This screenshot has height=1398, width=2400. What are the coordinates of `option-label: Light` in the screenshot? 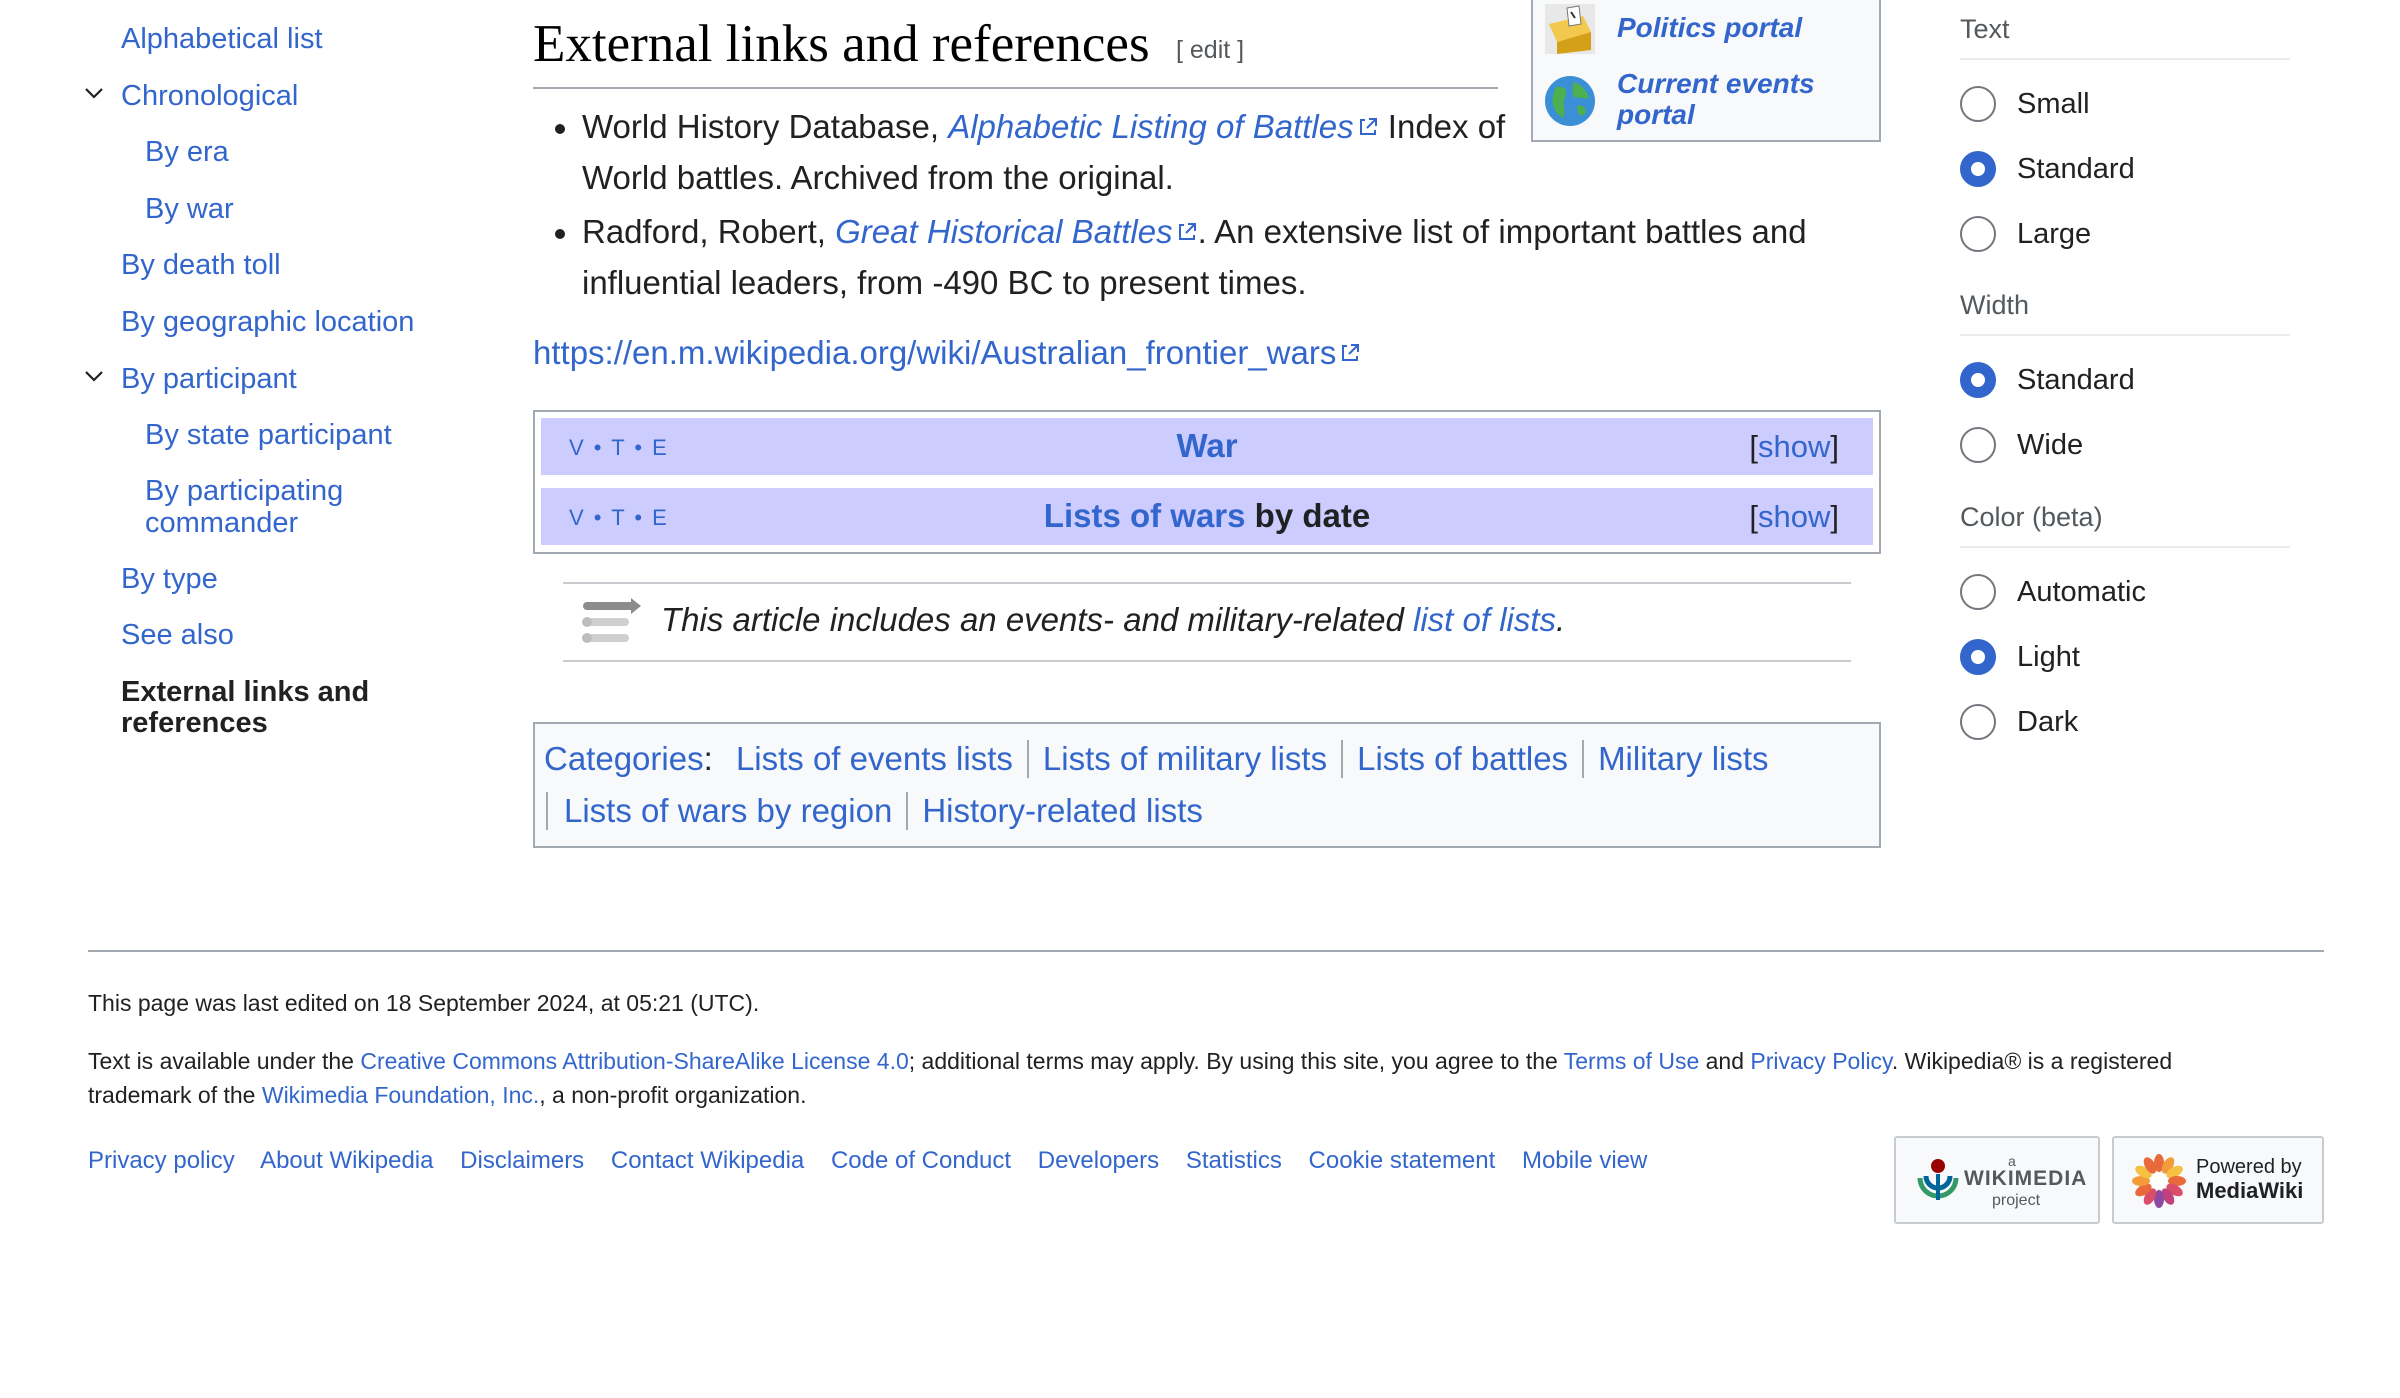 It's located at (2048, 657).